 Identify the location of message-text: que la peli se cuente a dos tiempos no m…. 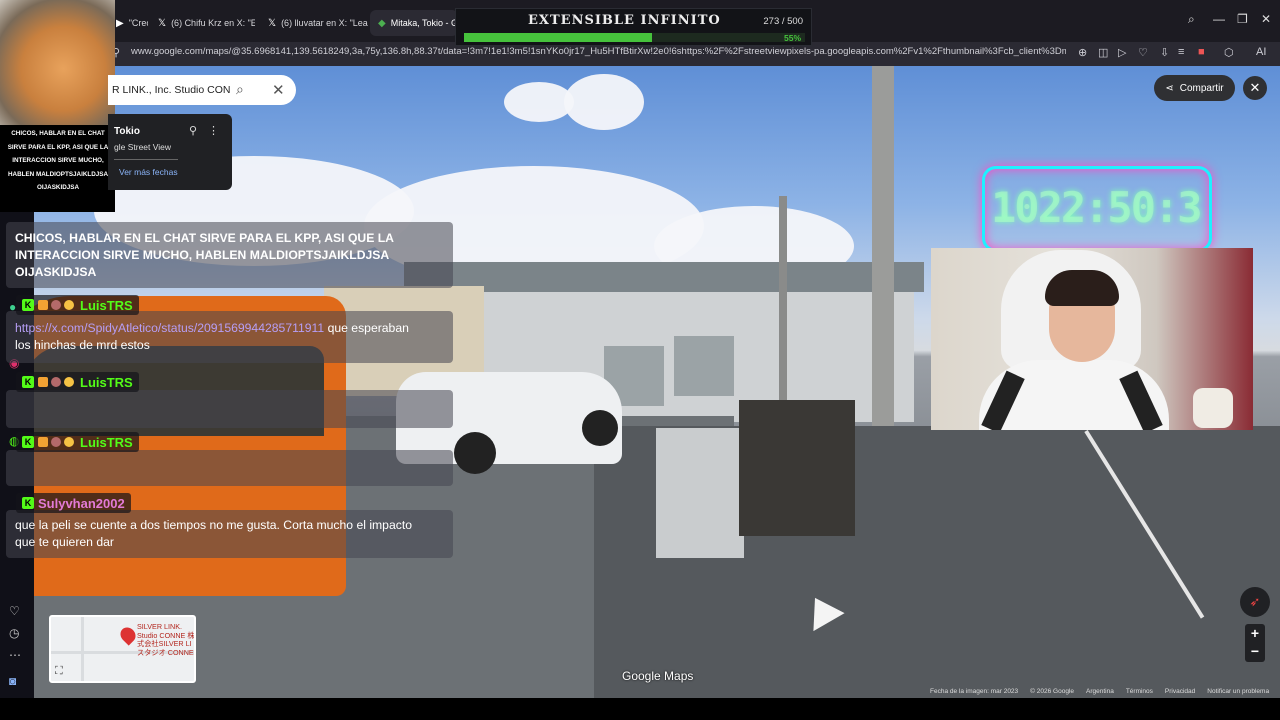
(213, 533).